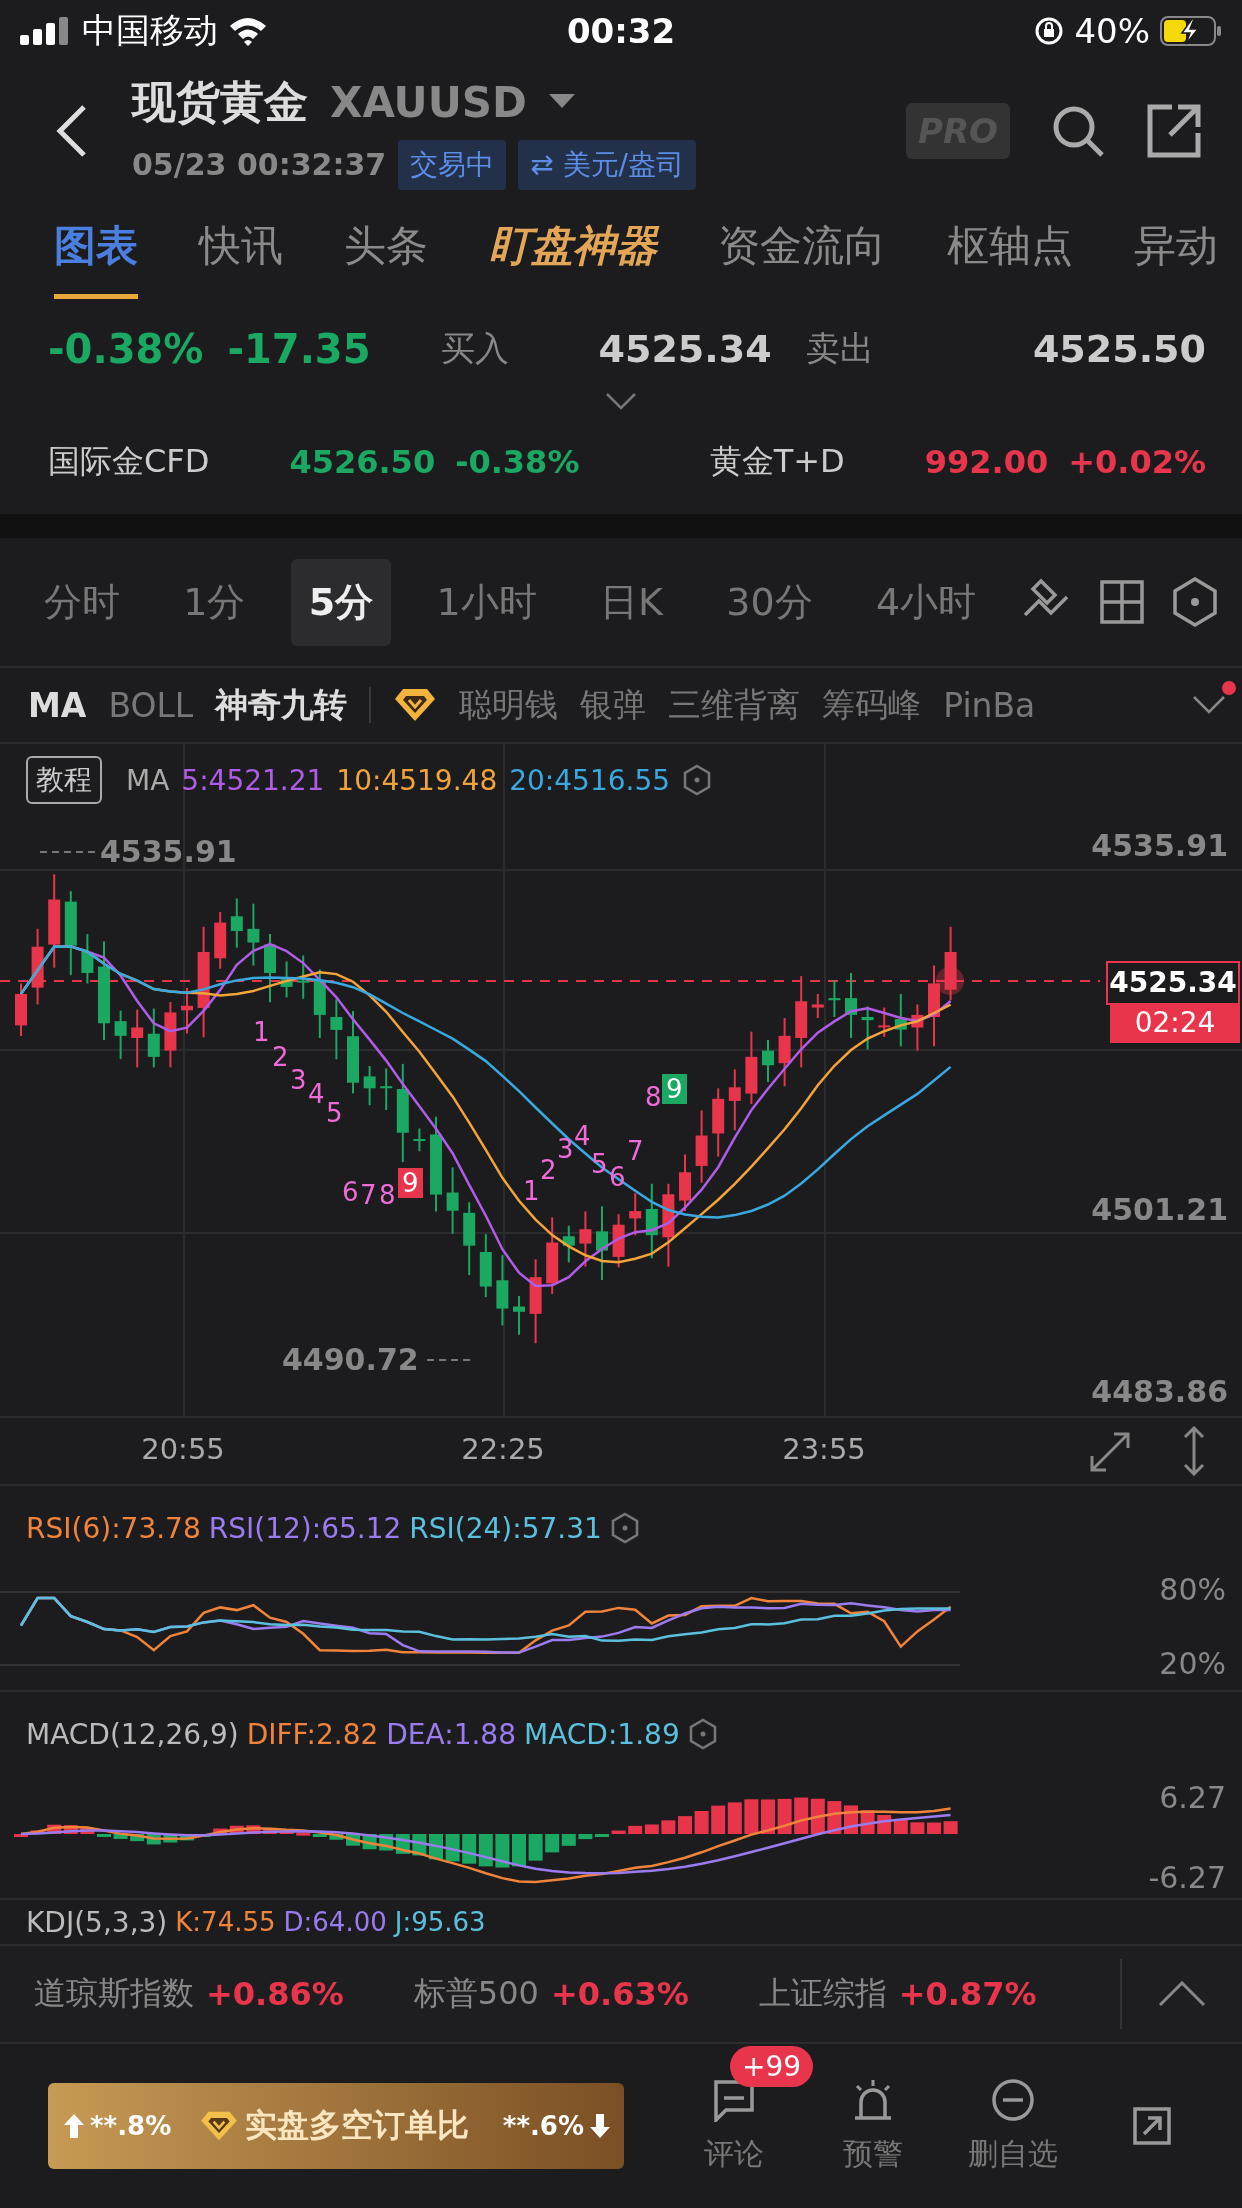 The height and width of the screenshot is (2208, 1242). I want to click on low-price-label: 4490.72, so click(350, 1359).